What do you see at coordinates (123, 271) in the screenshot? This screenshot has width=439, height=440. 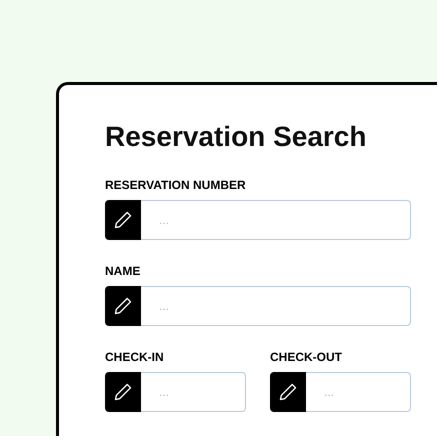 I see `field-label: NAME` at bounding box center [123, 271].